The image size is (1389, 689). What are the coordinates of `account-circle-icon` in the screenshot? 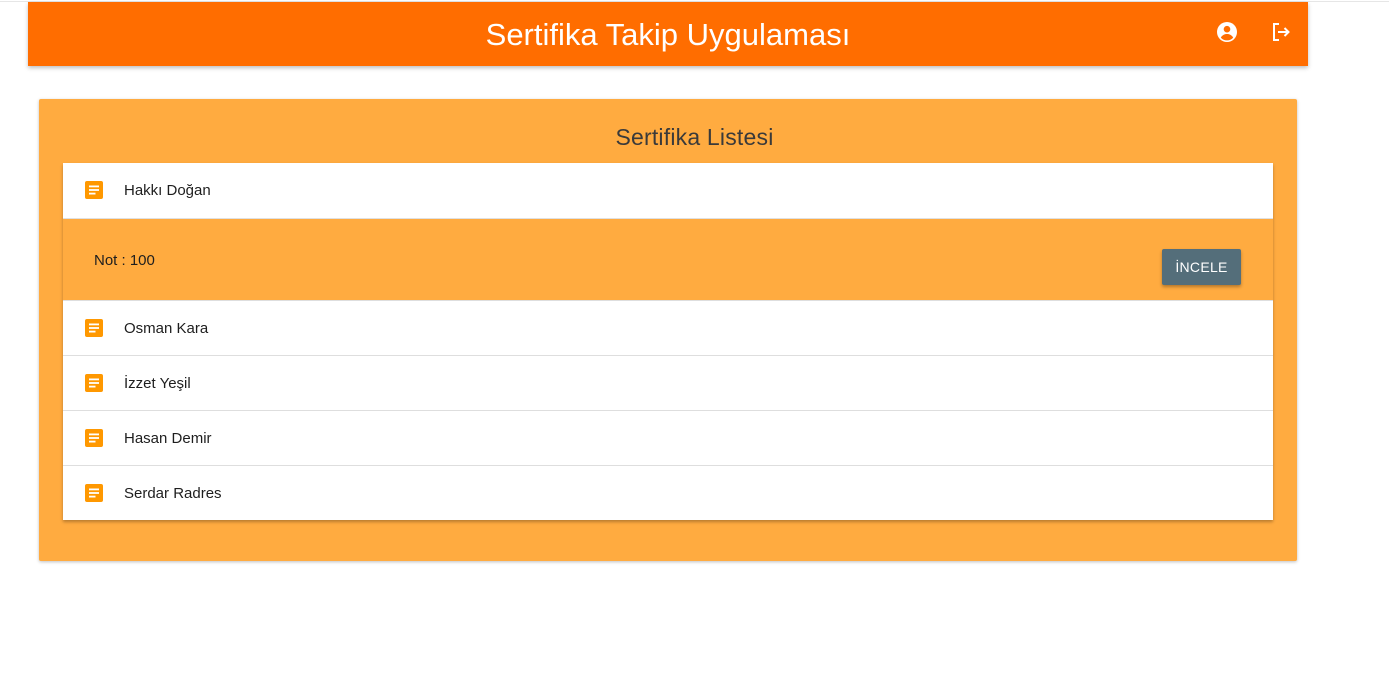 It's located at (1227, 32).